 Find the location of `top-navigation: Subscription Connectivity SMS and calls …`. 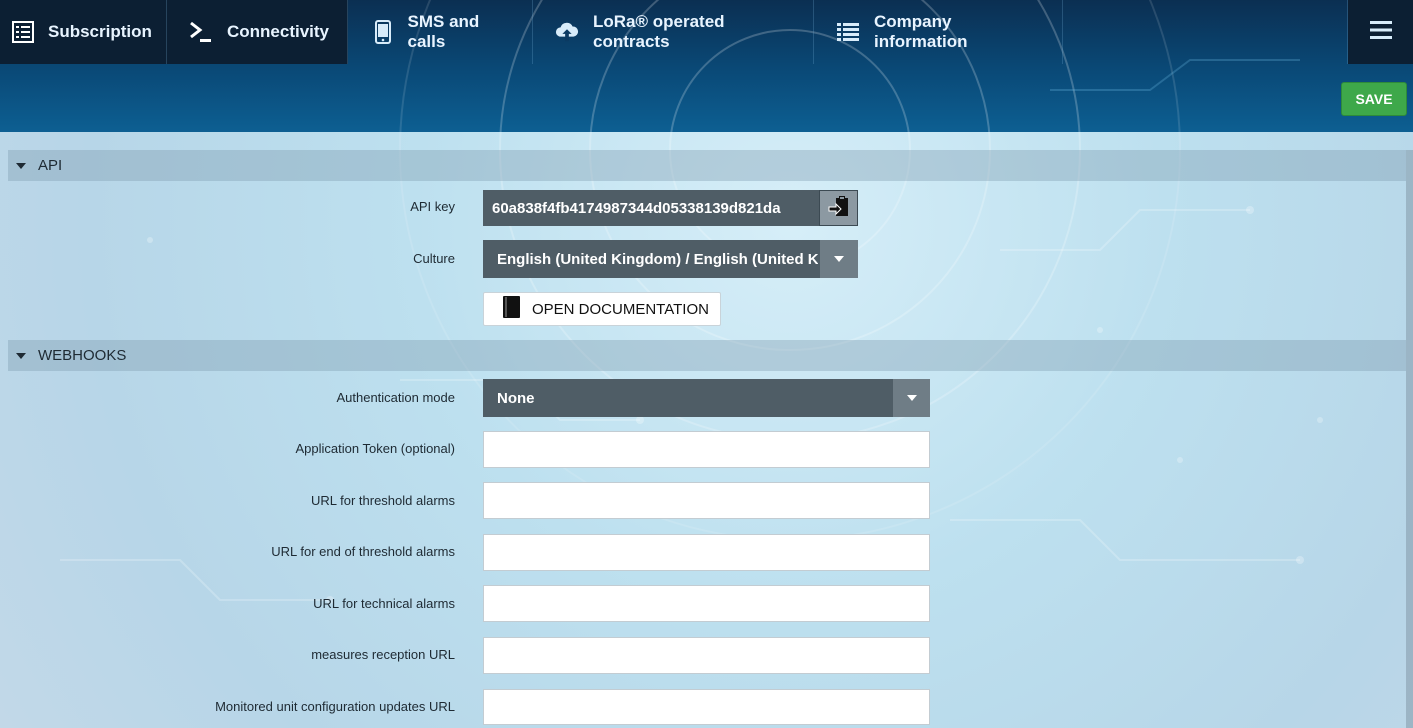

top-navigation: Subscription Connectivity SMS and calls … is located at coordinates (706, 32).